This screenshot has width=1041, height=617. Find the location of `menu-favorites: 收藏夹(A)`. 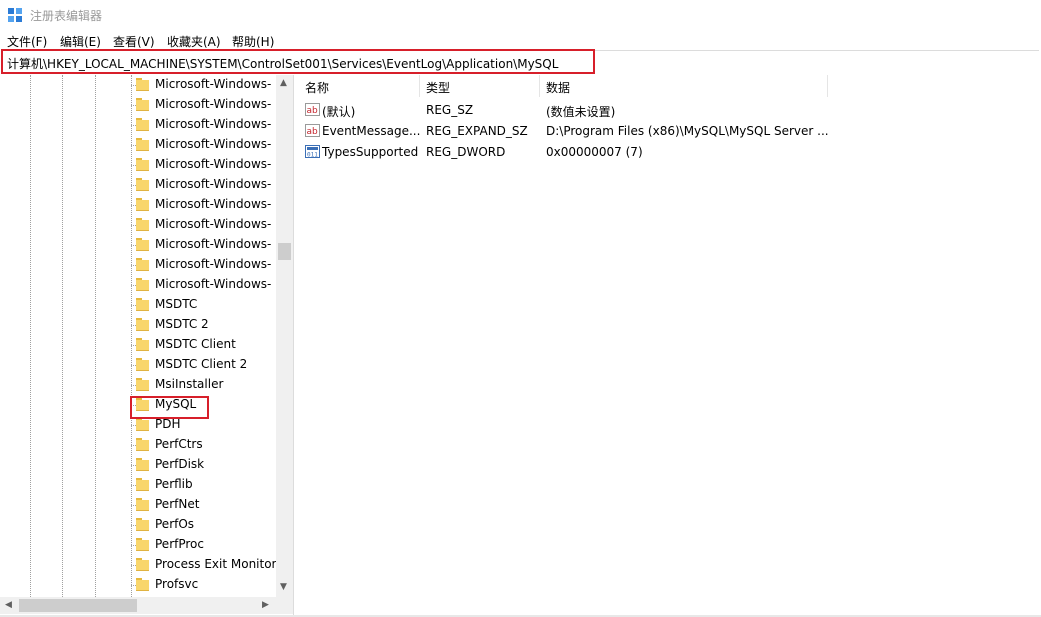

menu-favorites: 收藏夹(A) is located at coordinates (194, 41).